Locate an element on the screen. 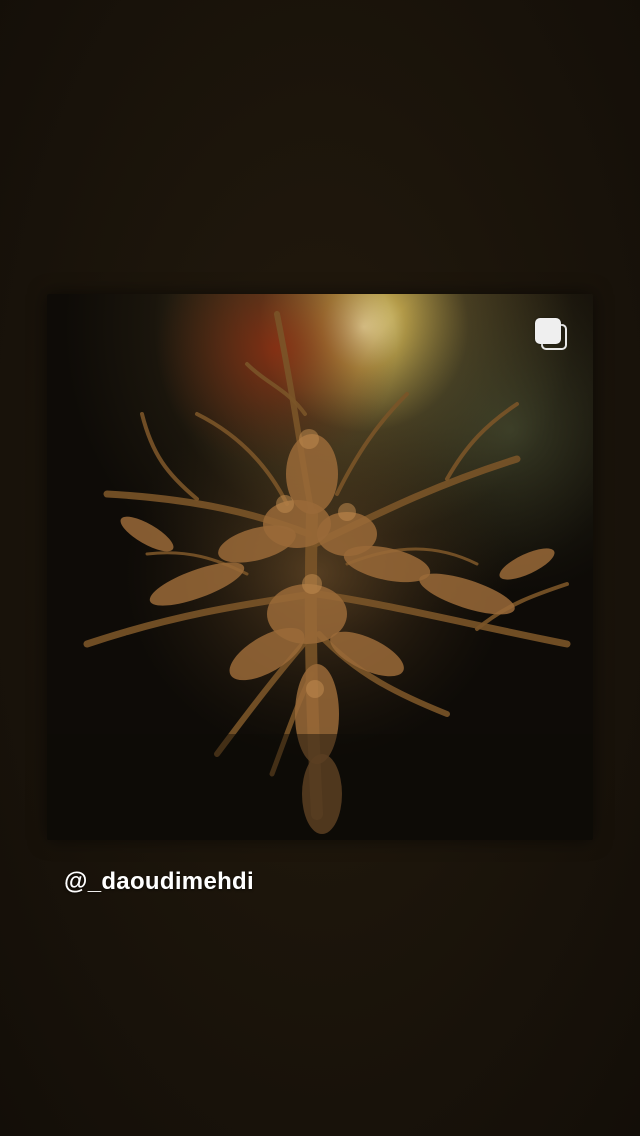  carousel-stack-icon-front is located at coordinates (548, 331).